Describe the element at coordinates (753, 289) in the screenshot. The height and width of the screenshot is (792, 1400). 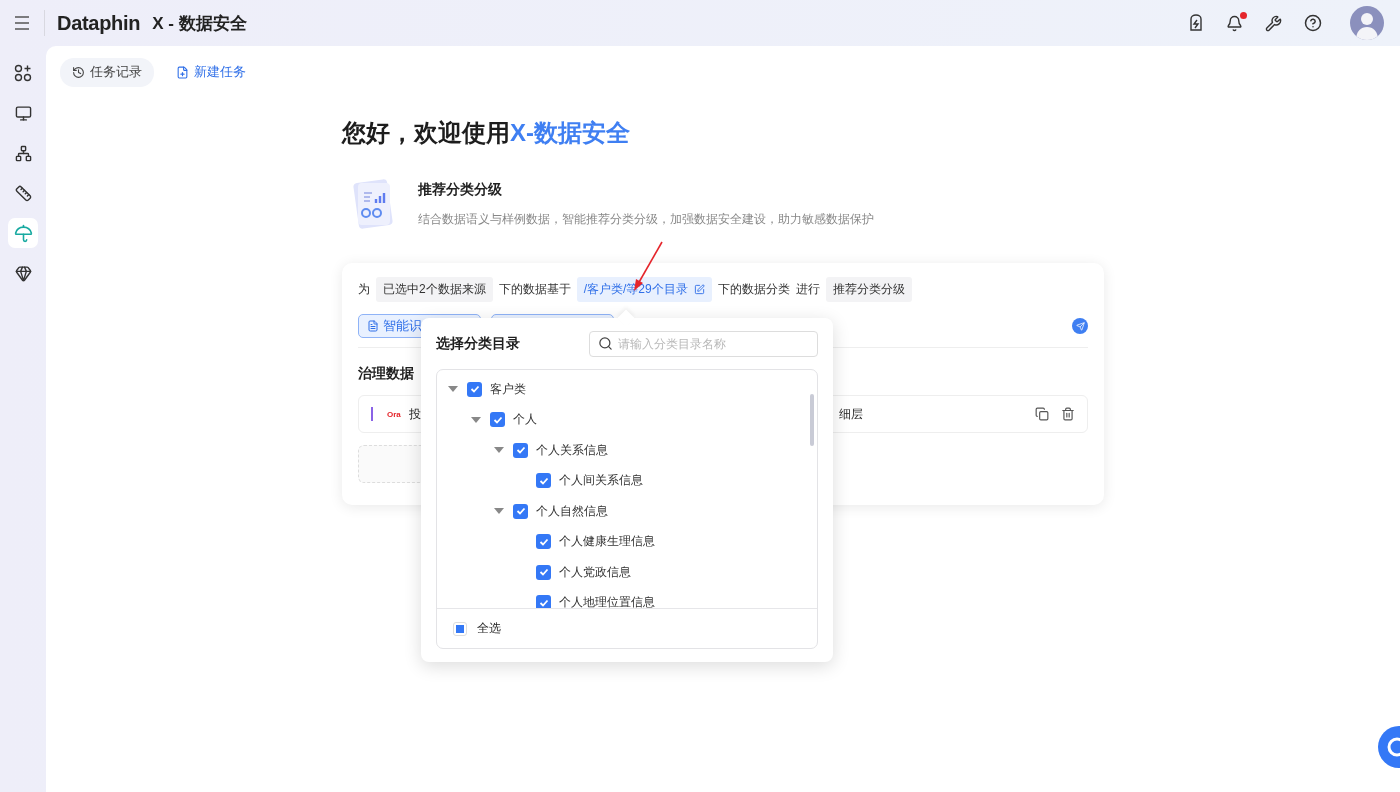
I see `sentence-text: 下的数据分类` at that location.